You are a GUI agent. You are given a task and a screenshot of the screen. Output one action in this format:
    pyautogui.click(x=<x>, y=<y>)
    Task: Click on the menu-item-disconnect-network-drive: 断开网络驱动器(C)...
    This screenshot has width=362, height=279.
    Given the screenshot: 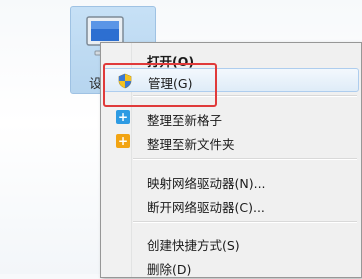 What is the action you would take?
    pyautogui.click(x=231, y=205)
    